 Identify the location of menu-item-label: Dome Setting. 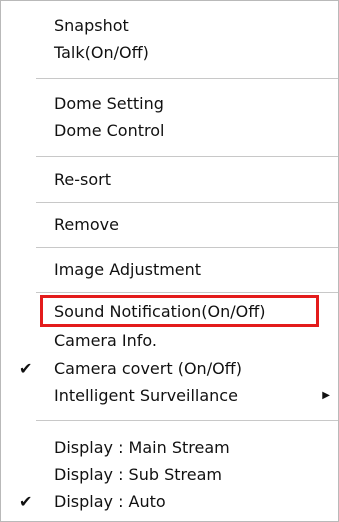
(109, 103).